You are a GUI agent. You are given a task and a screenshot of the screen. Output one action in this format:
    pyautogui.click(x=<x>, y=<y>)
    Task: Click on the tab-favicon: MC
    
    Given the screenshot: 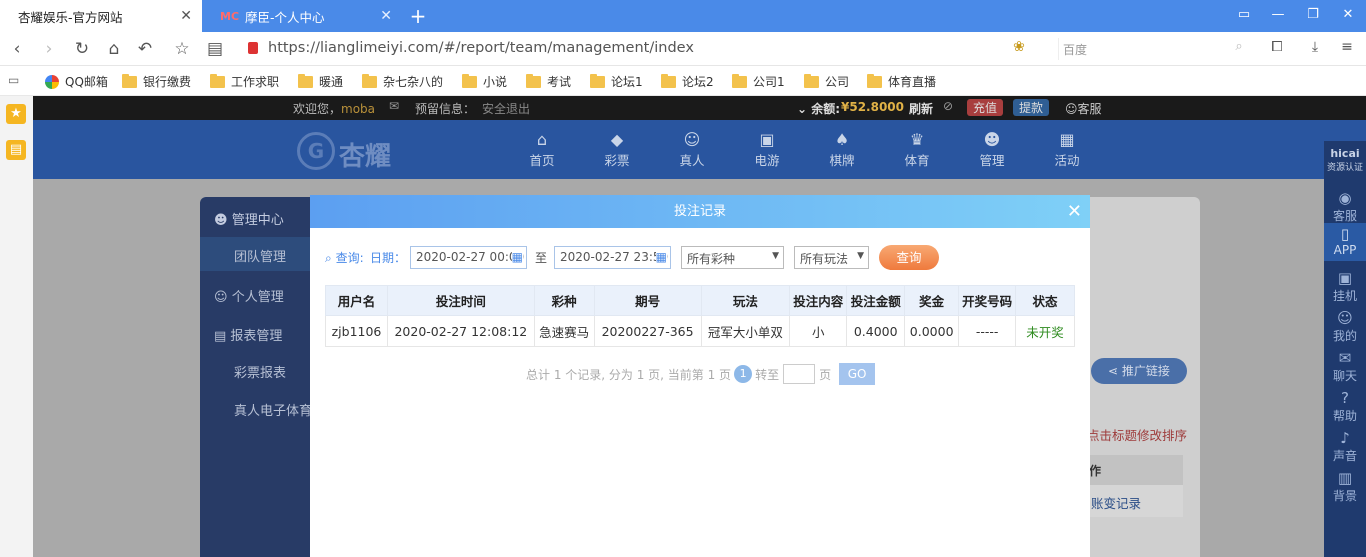 What is the action you would take?
    pyautogui.click(x=230, y=16)
    